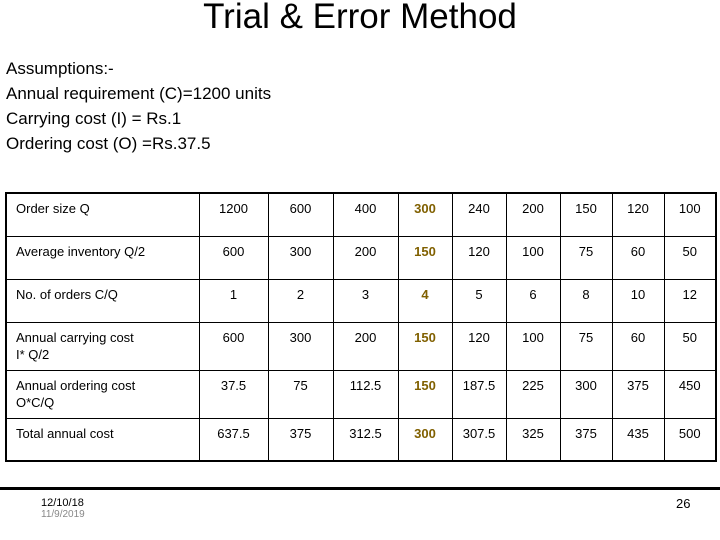  What do you see at coordinates (102, 257) in the screenshot?
I see `row-label-average-inventory: Average inventory Q/2` at bounding box center [102, 257].